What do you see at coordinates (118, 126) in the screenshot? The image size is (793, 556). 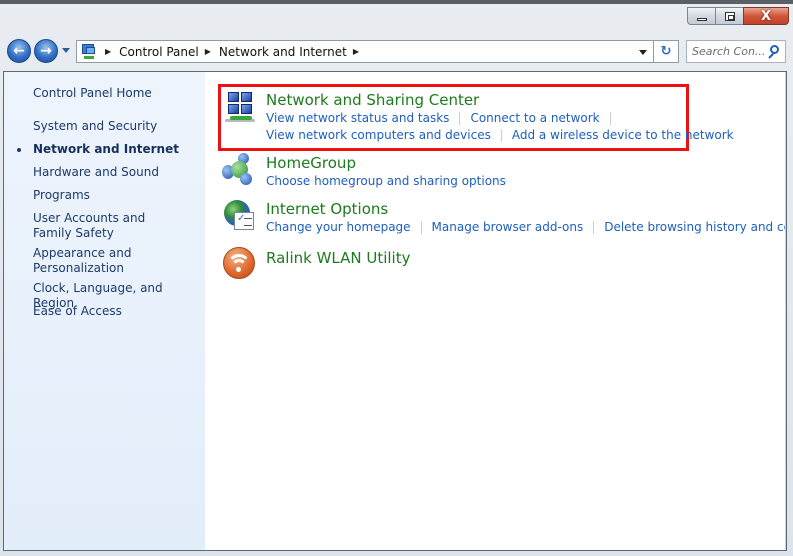 I see `sidebar-item-system-and-security: System and Security` at bounding box center [118, 126].